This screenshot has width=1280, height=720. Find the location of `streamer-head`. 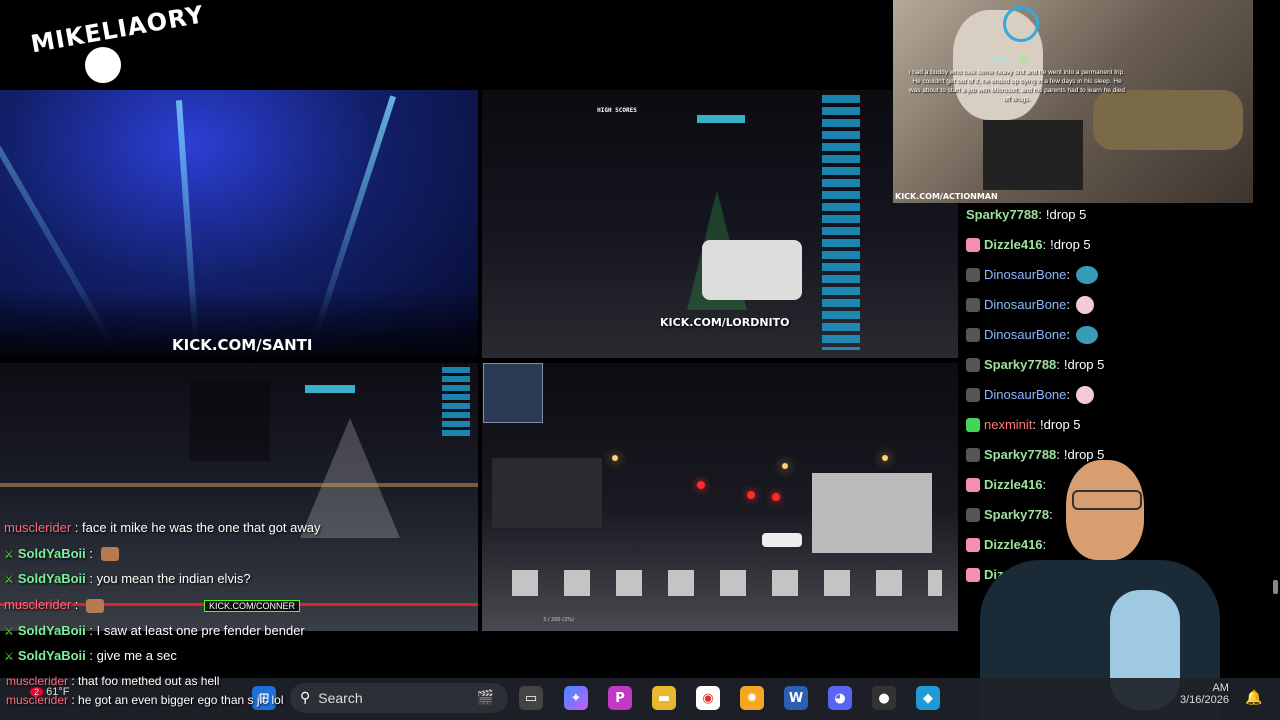

streamer-head is located at coordinates (1105, 510).